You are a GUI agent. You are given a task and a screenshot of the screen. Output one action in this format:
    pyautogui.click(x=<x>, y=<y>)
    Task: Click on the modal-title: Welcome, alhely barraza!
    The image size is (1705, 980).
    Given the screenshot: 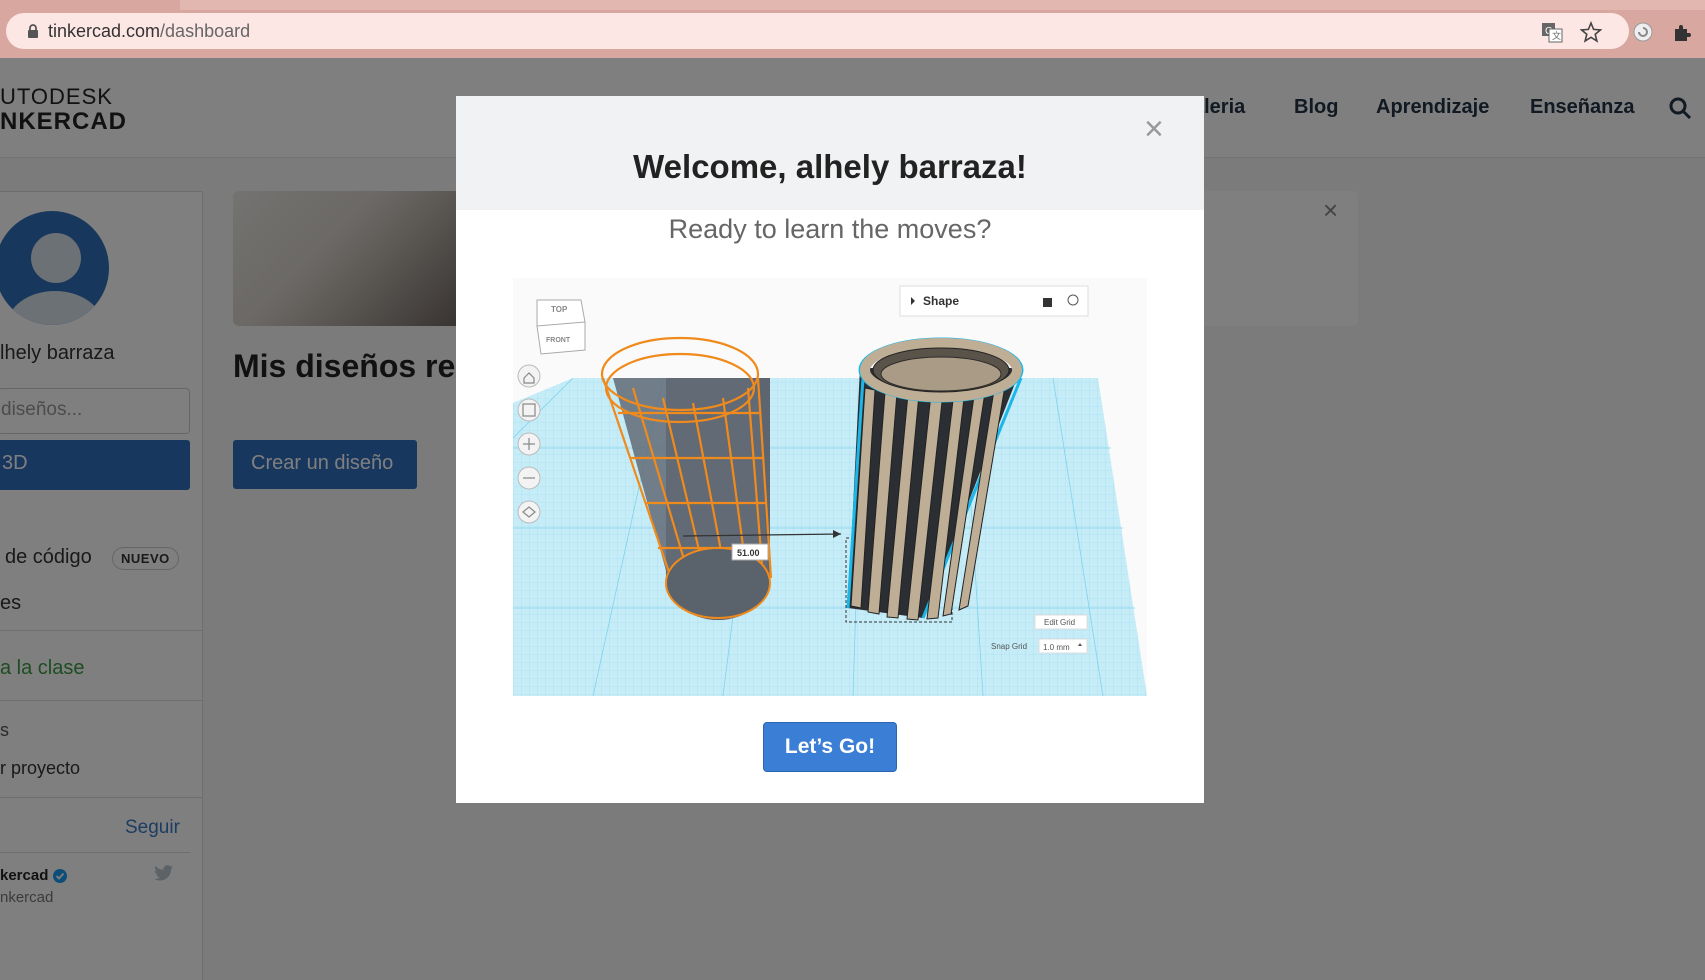 What is the action you would take?
    pyautogui.click(x=830, y=166)
    